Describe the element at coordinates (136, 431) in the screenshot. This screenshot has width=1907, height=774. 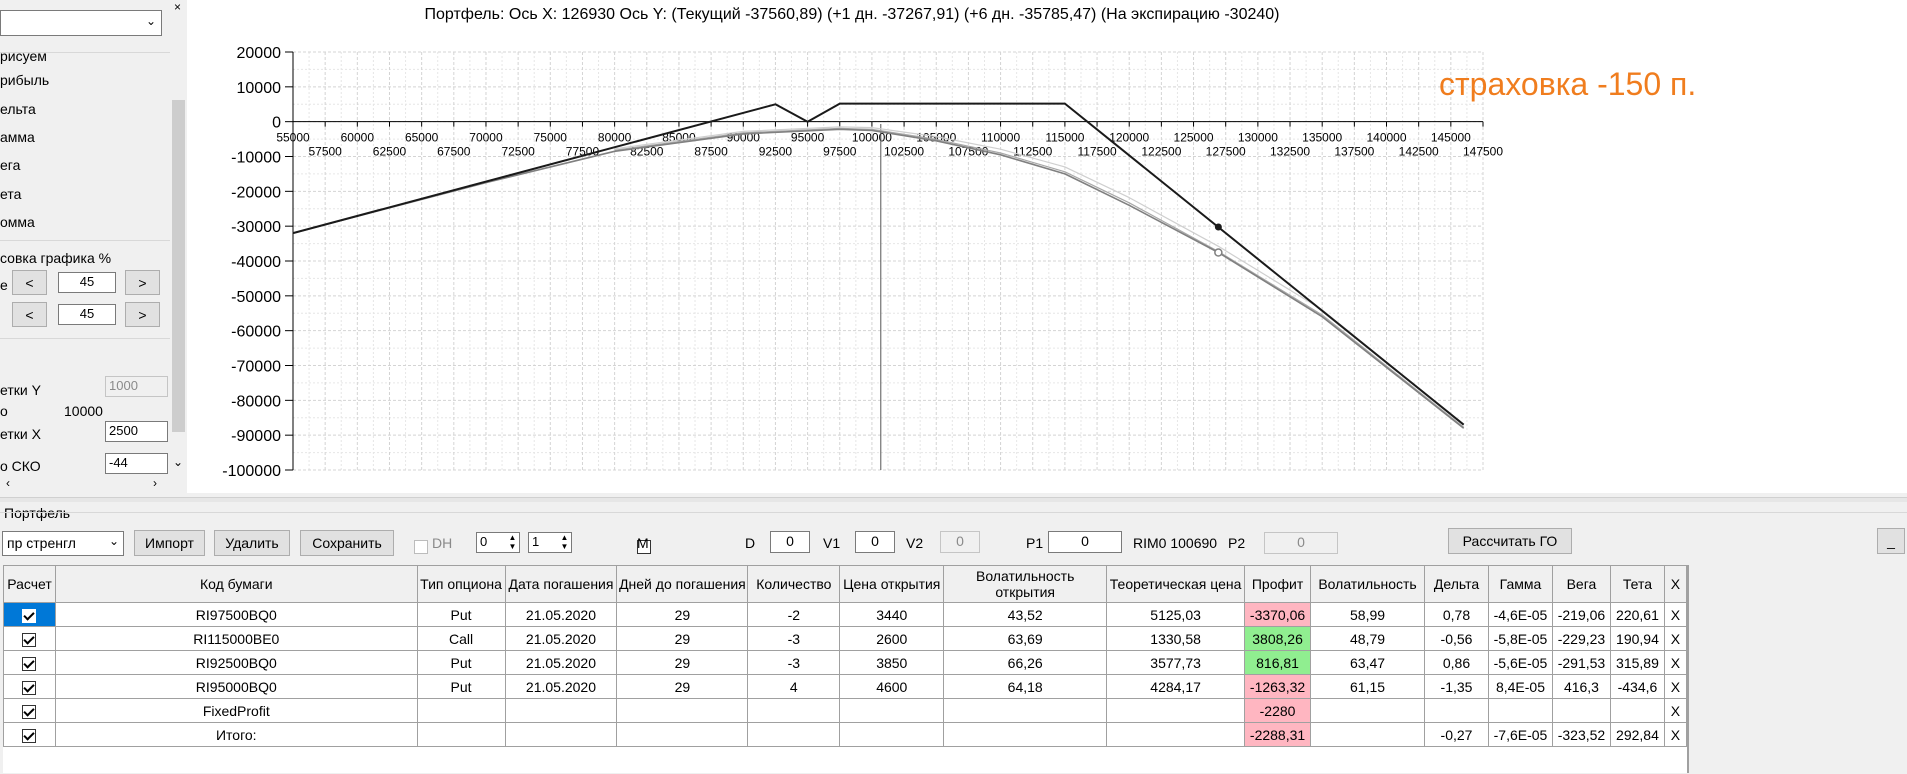
I see `grid-x-input: 2500` at that location.